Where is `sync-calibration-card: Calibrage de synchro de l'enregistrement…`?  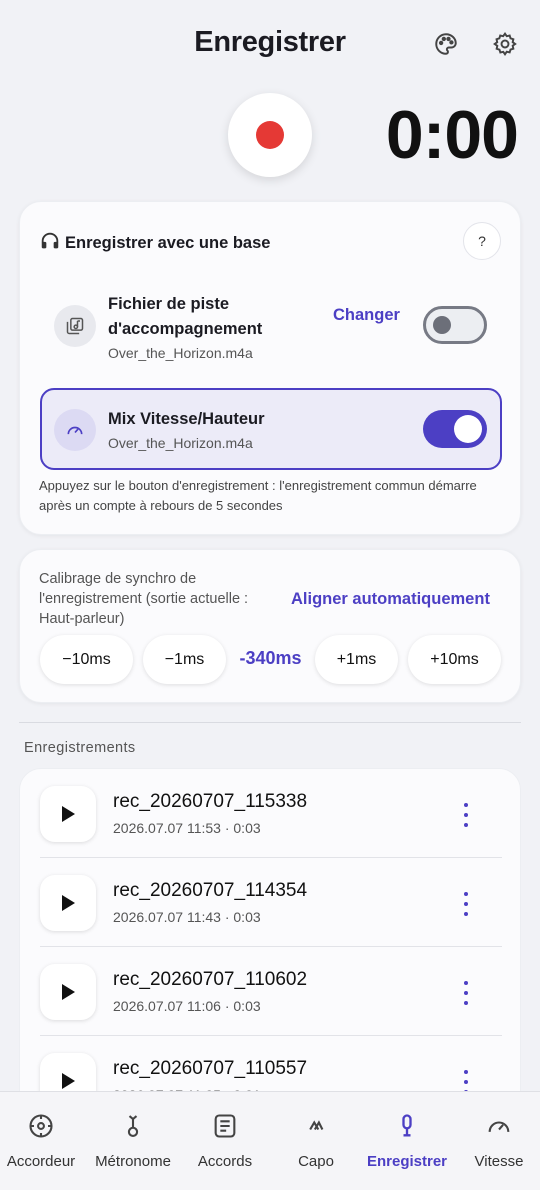
sync-calibration-card: Calibrage de synchro de l'enregistrement… is located at coordinates (270, 626).